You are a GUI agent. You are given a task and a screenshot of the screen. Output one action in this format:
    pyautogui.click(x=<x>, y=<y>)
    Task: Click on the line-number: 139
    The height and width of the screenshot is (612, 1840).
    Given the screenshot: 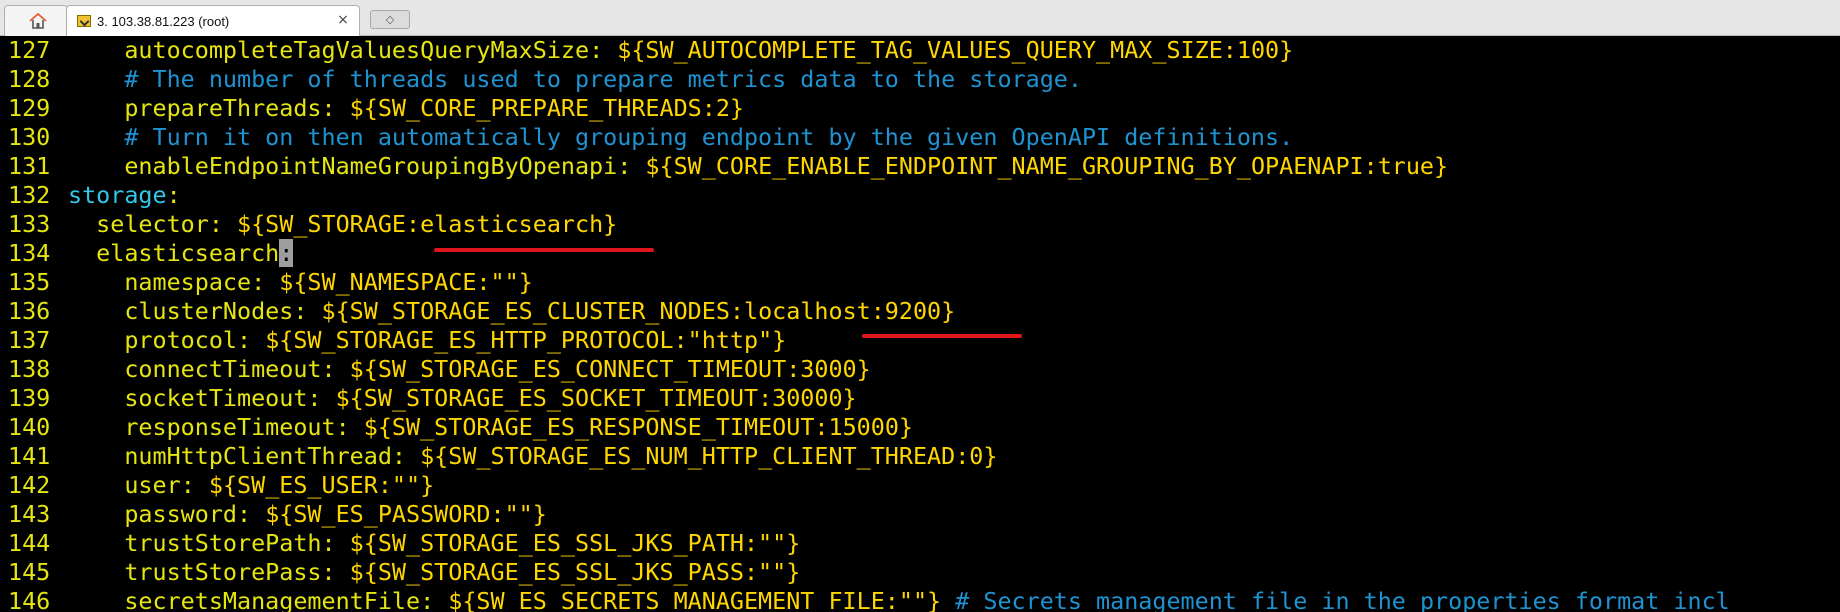 What is the action you would take?
    pyautogui.click(x=29, y=398)
    